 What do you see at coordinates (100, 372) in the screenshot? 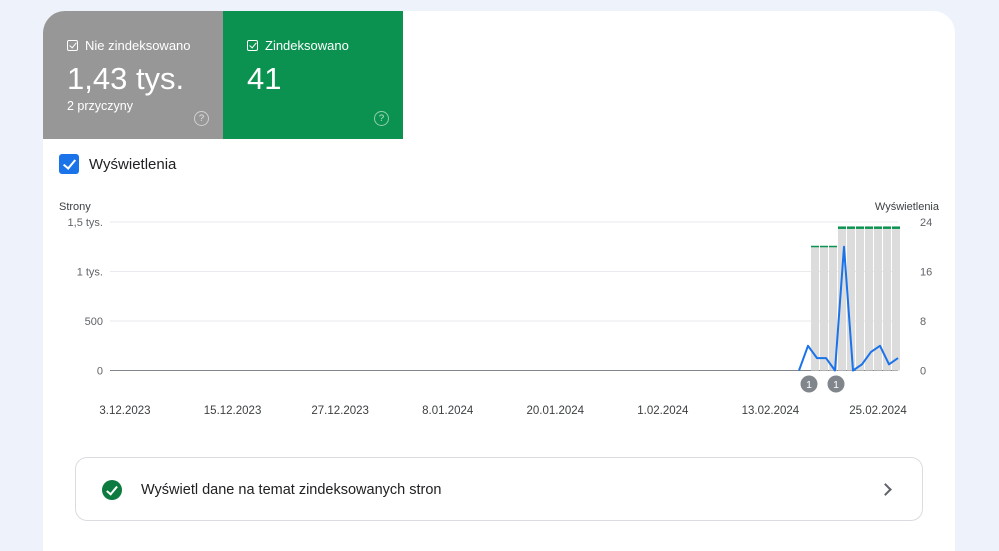
I see `left-tick-label: 0` at bounding box center [100, 372].